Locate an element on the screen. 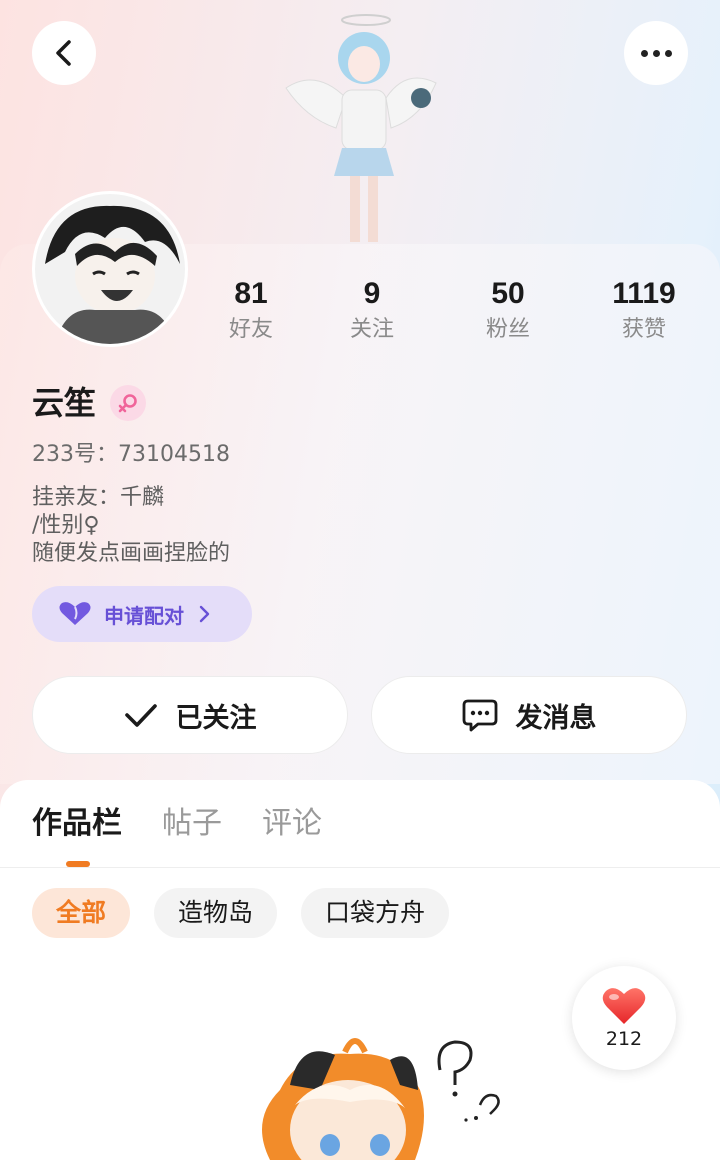 This screenshot has height=1160, width=720. filter-chips: 全部 造物岛 口袋方舟 is located at coordinates (241, 913).